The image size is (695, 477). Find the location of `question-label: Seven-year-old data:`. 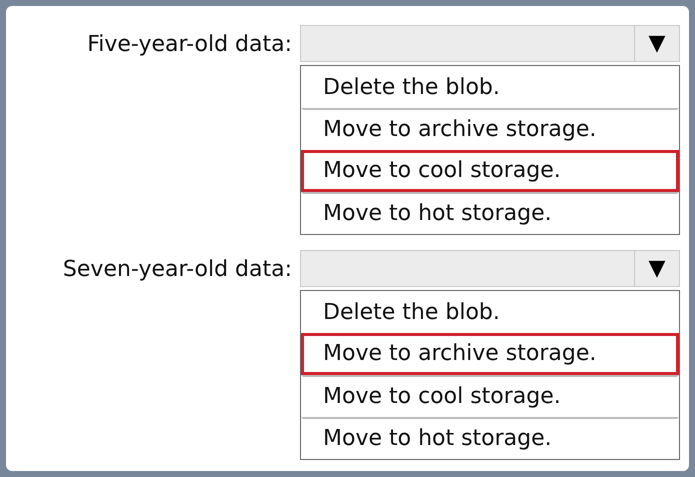

question-label: Seven-year-old data: is located at coordinates (177, 270).